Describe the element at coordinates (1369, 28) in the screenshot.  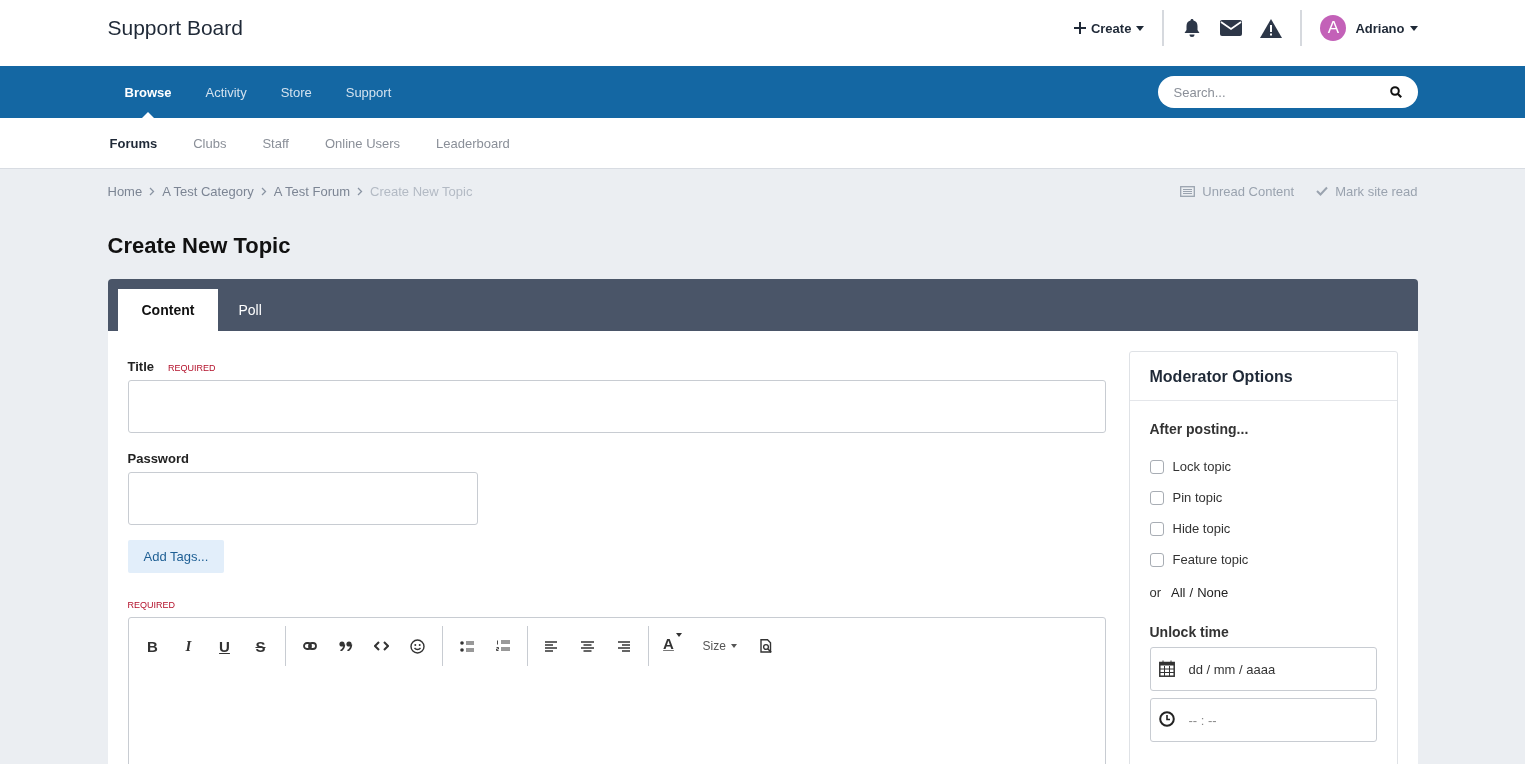
I see `user-menu-button: A Adriano` at that location.